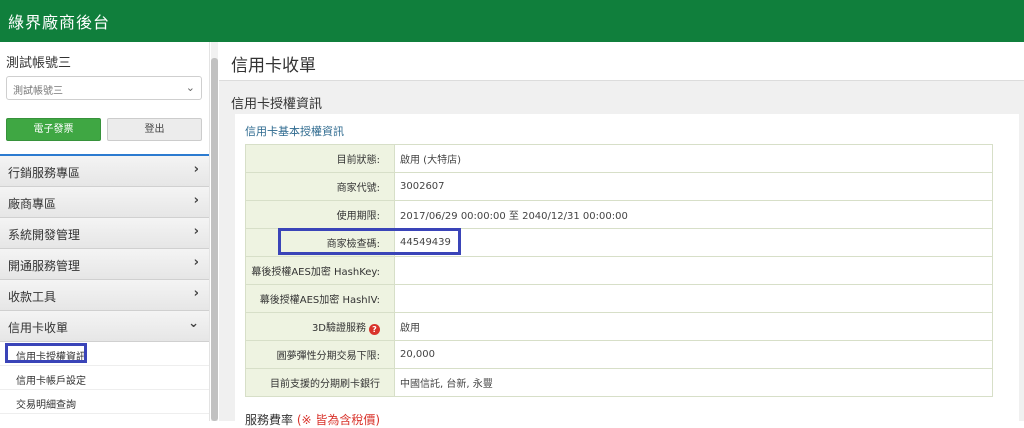 The height and width of the screenshot is (428, 1024). What do you see at coordinates (693, 158) in the screenshot?
I see `row-value: 啟用 (大特店)` at bounding box center [693, 158].